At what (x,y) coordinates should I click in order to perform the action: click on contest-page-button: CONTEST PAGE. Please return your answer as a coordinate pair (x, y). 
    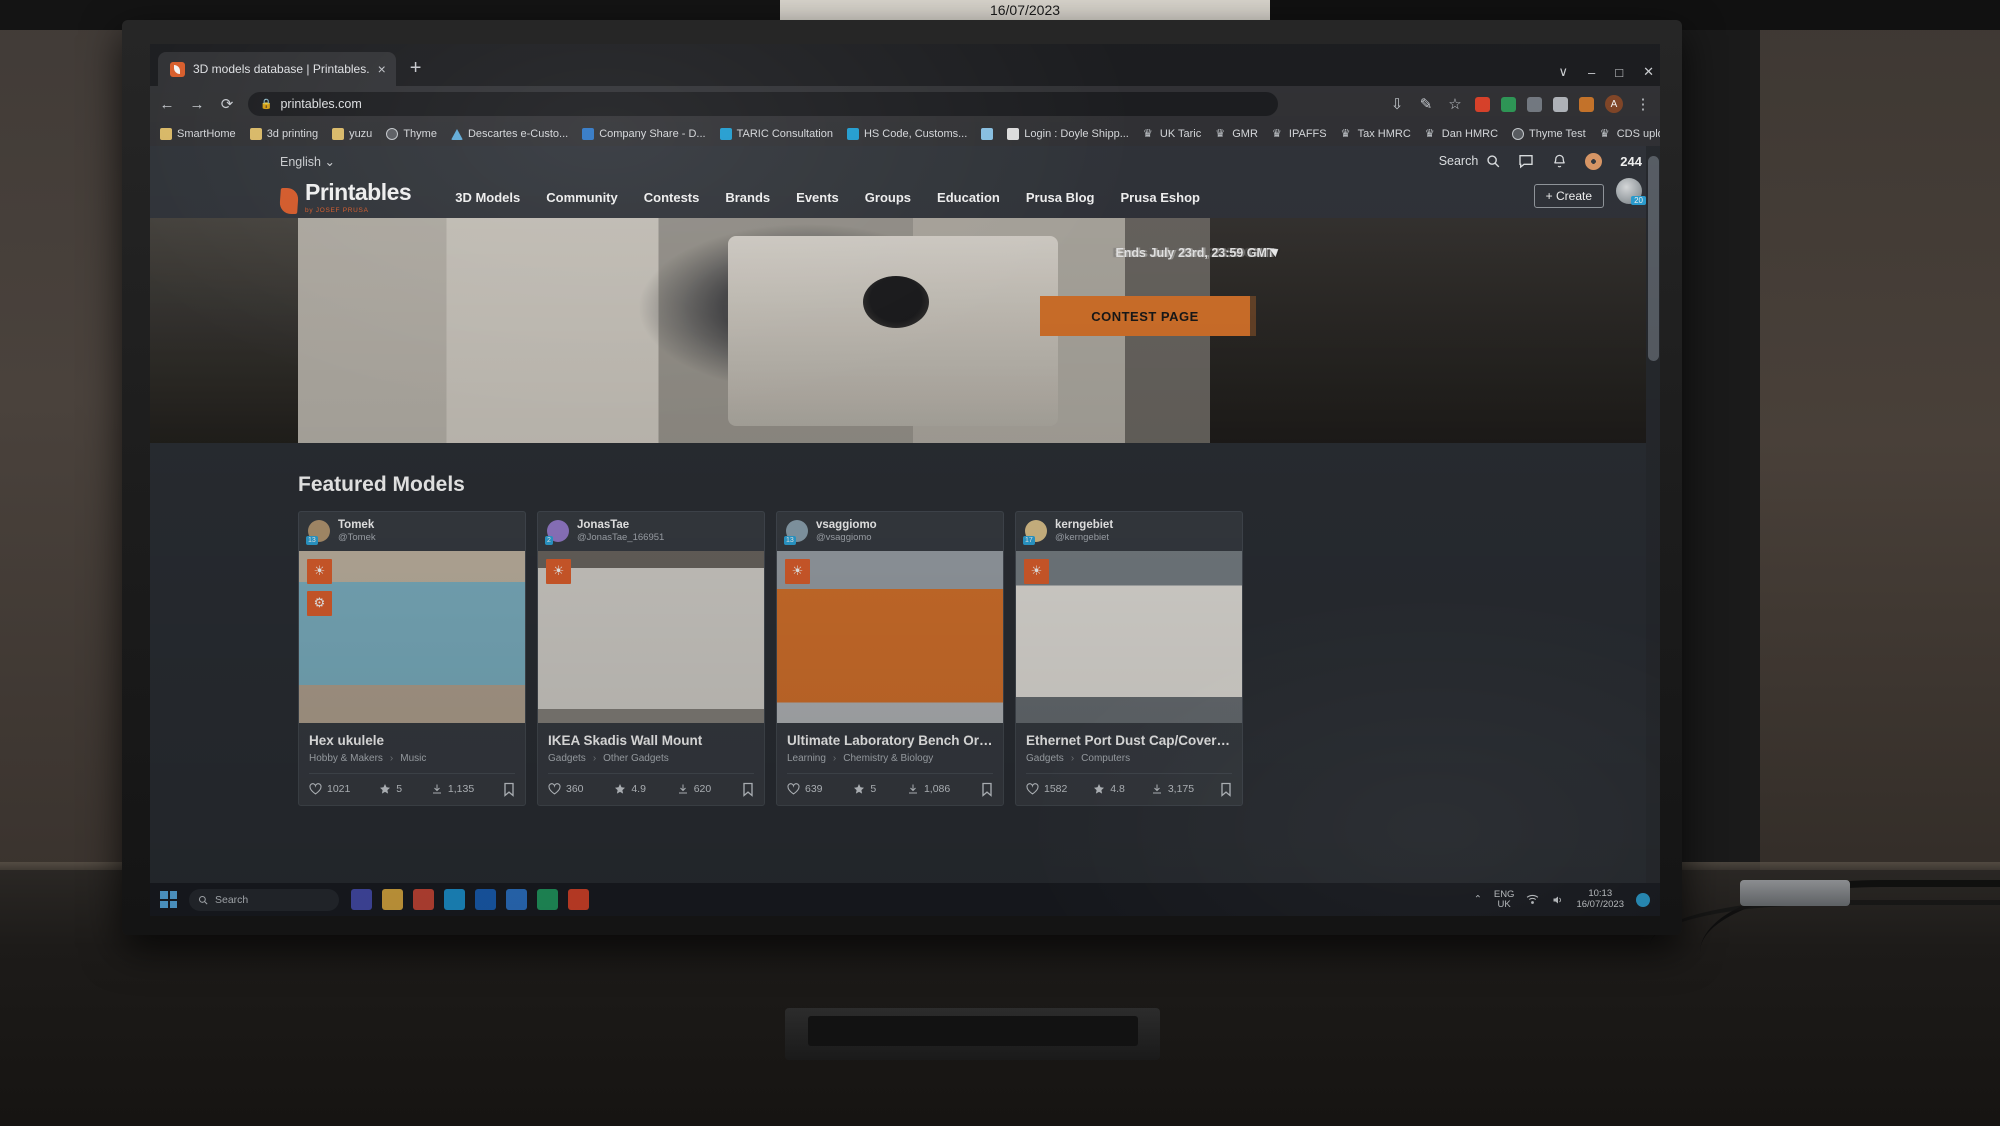
    Looking at the image, I should click on (1145, 316).